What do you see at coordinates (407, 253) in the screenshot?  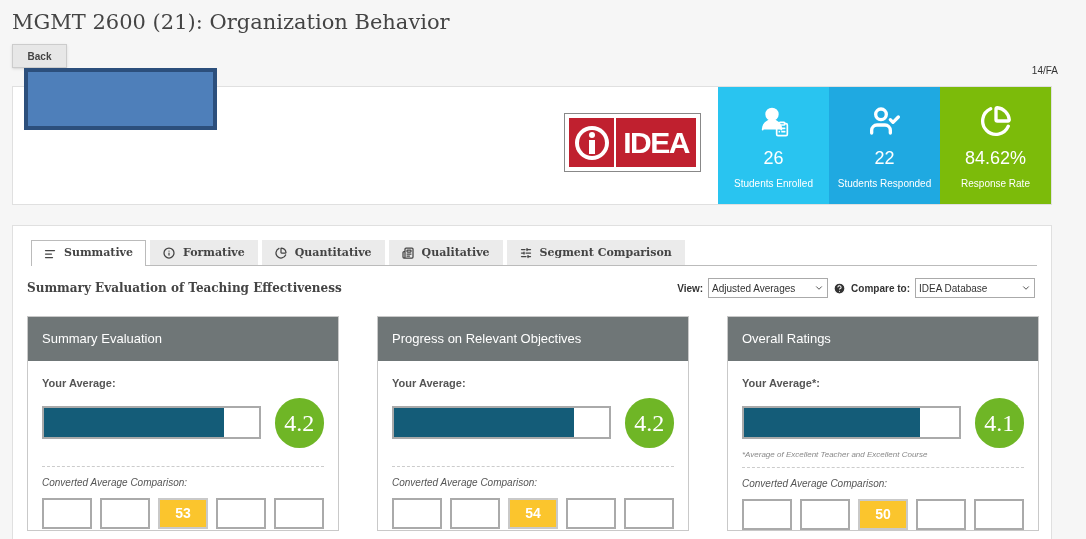 I see `document-icon` at bounding box center [407, 253].